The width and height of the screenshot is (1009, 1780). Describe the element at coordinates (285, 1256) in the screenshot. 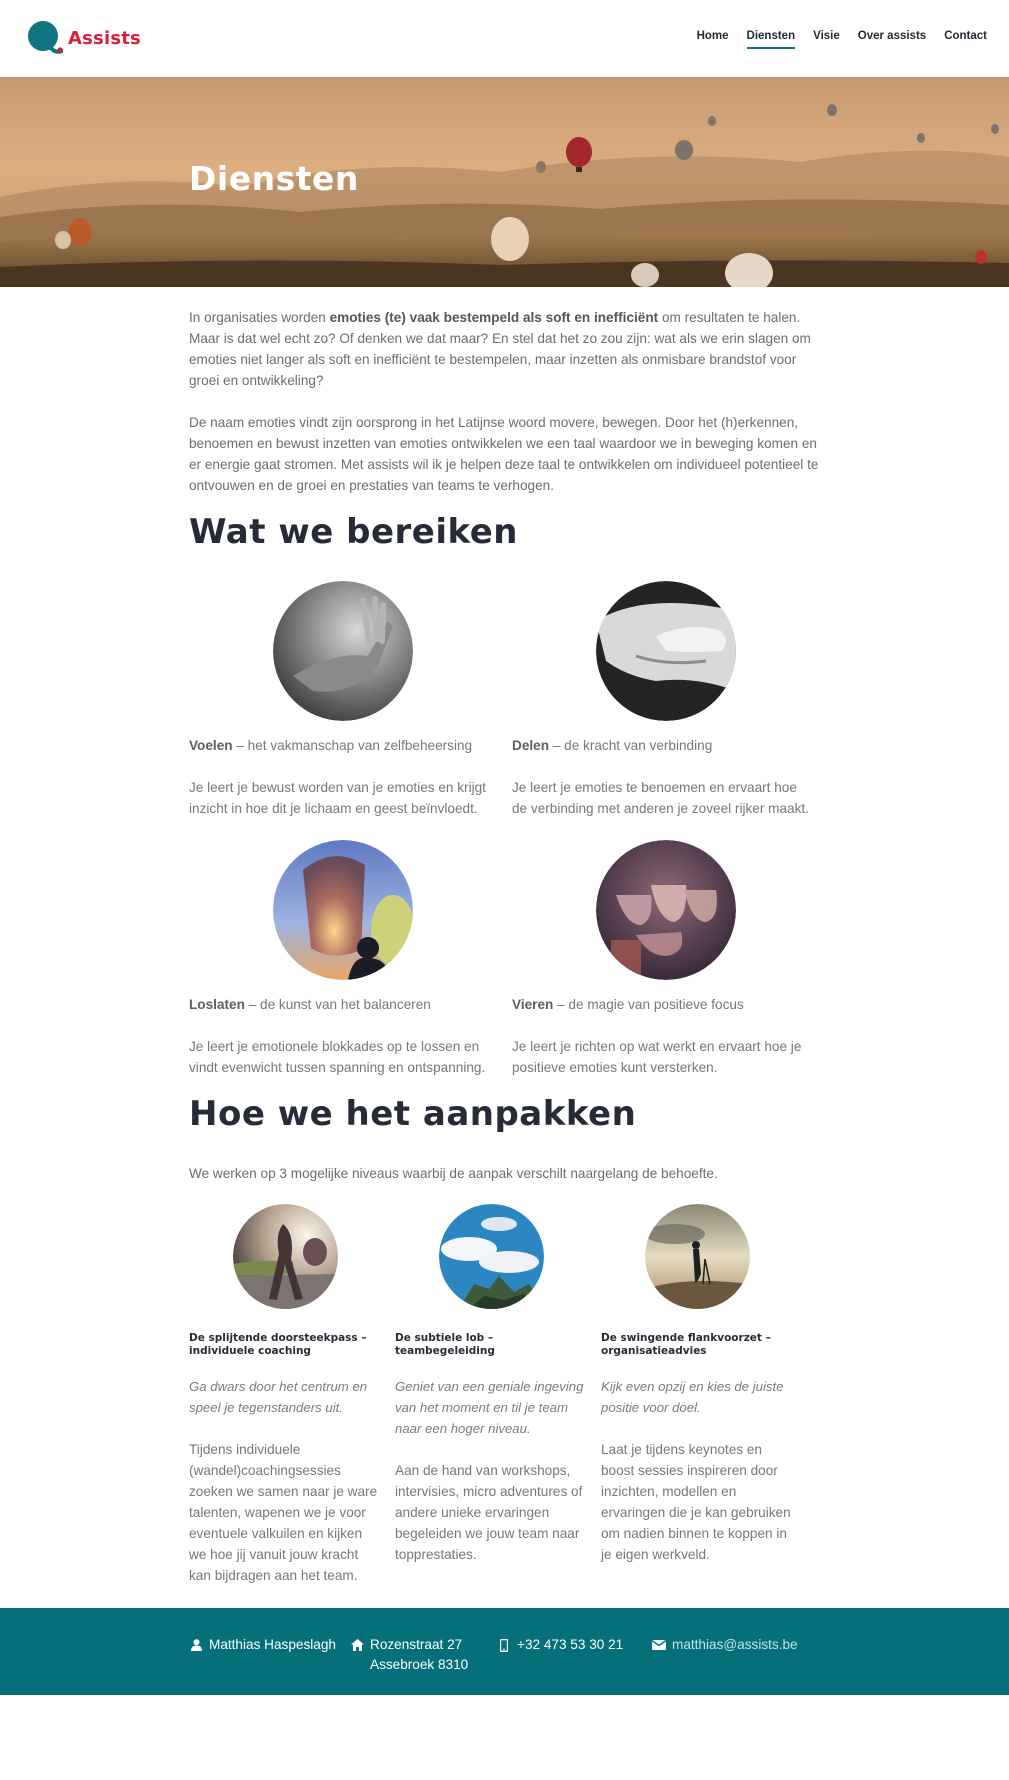

I see `walking-person-photo` at that location.